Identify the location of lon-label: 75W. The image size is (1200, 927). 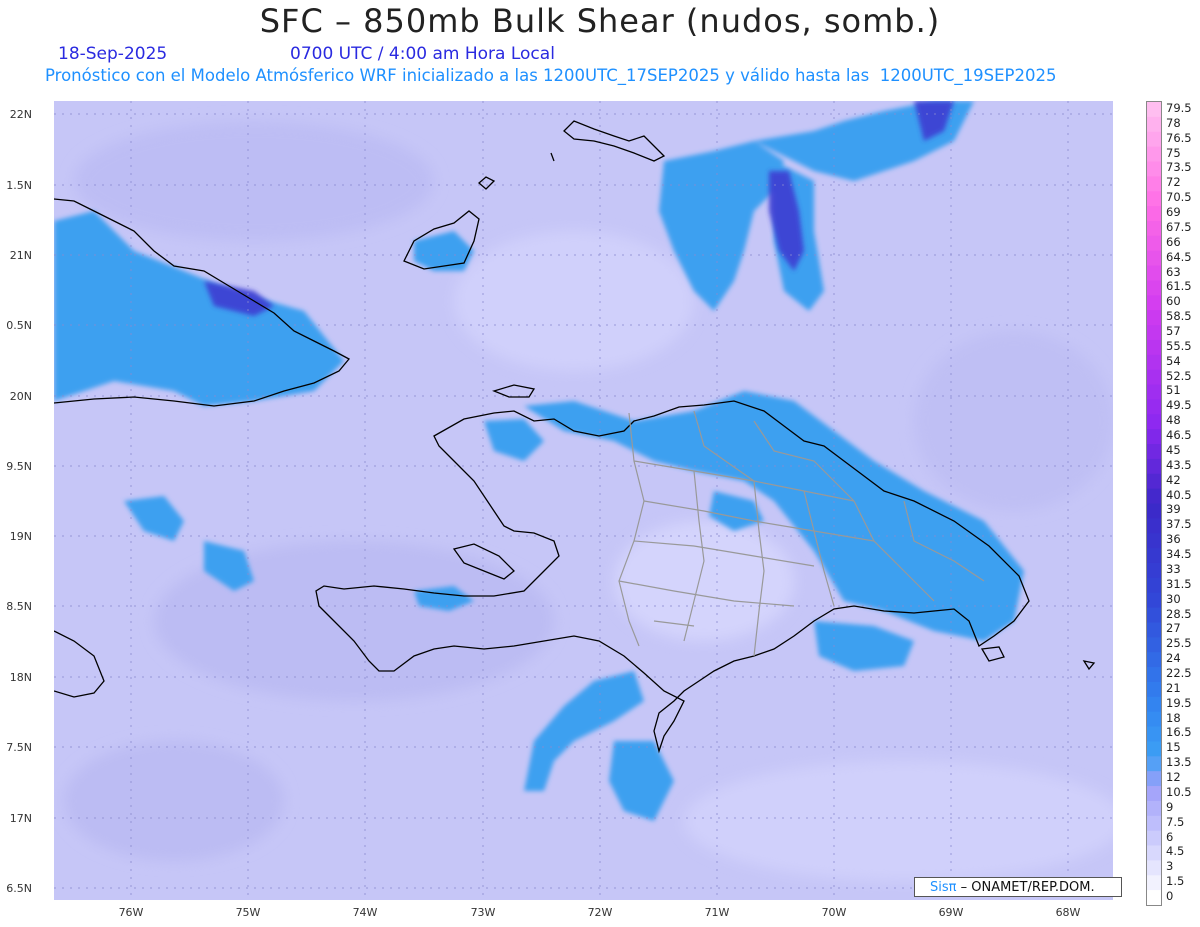
(248, 912).